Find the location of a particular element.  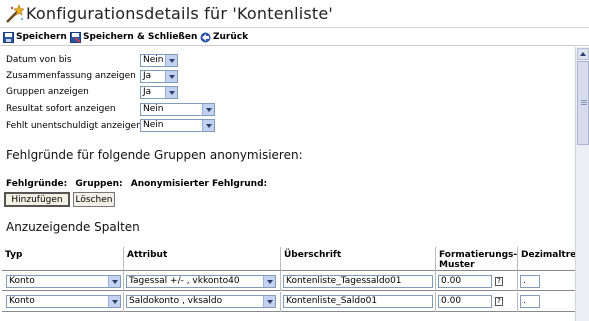

attribut-select: Saldokonto , vksaldo is located at coordinates (201, 301).